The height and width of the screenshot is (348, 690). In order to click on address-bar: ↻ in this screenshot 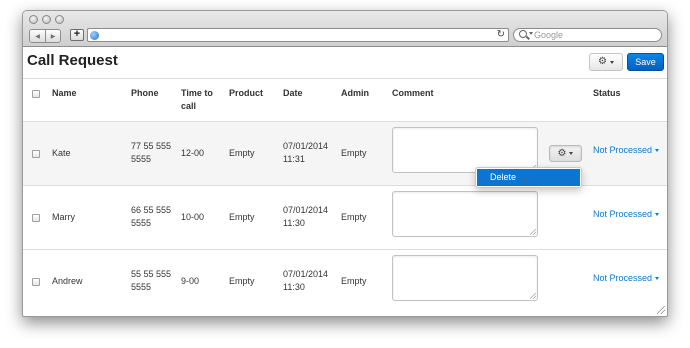, I will do `click(298, 35)`.